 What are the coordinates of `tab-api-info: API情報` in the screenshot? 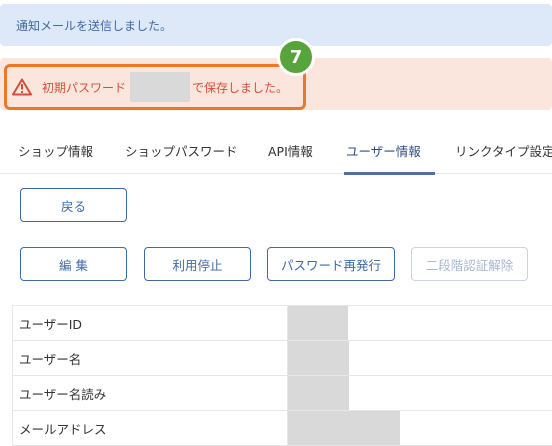 It's located at (290, 150).